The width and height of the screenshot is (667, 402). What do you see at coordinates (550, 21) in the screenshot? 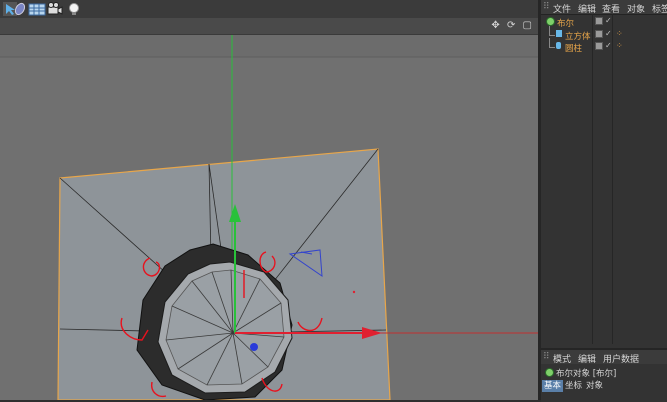
I see `boole-icon` at bounding box center [550, 21].